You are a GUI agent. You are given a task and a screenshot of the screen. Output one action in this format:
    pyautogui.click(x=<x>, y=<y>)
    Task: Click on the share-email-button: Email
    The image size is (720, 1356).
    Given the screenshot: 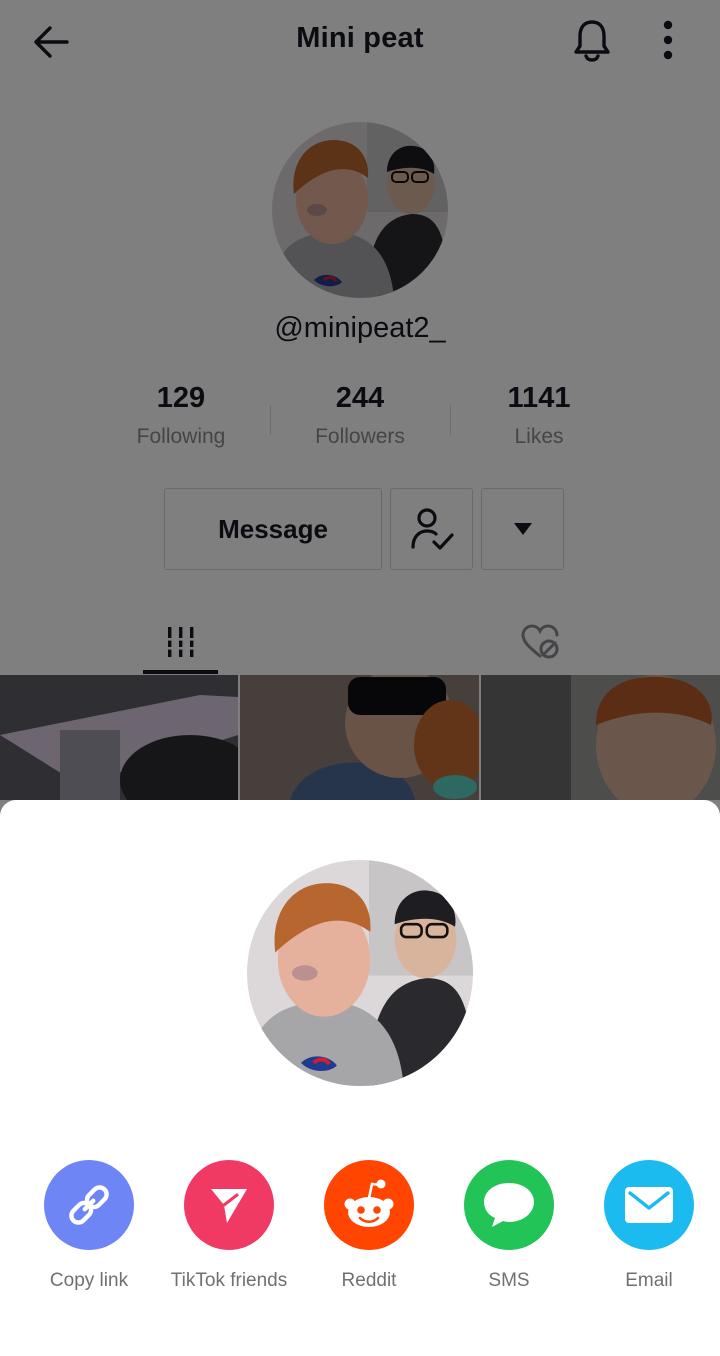 What is the action you would take?
    pyautogui.click(x=649, y=1226)
    